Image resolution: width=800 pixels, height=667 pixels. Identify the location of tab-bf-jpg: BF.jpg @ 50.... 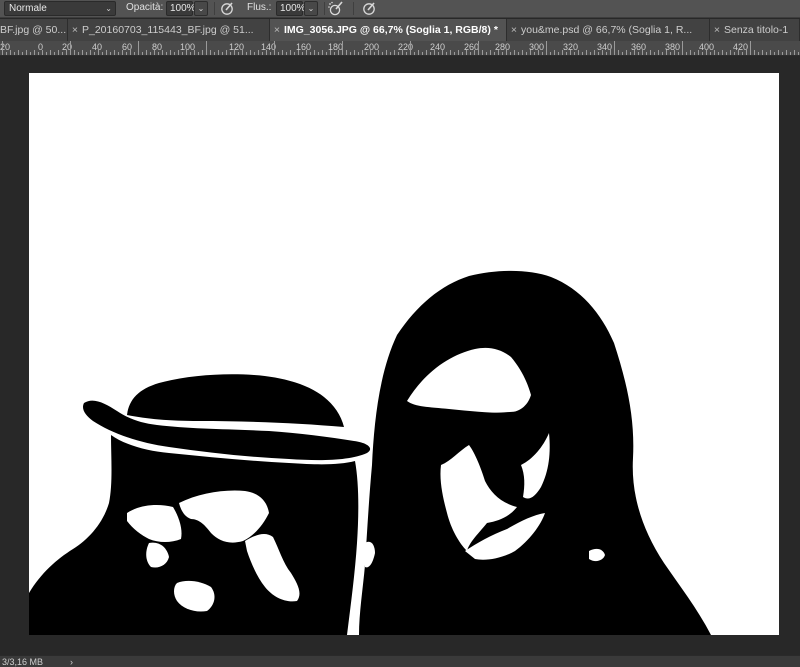
(34, 30).